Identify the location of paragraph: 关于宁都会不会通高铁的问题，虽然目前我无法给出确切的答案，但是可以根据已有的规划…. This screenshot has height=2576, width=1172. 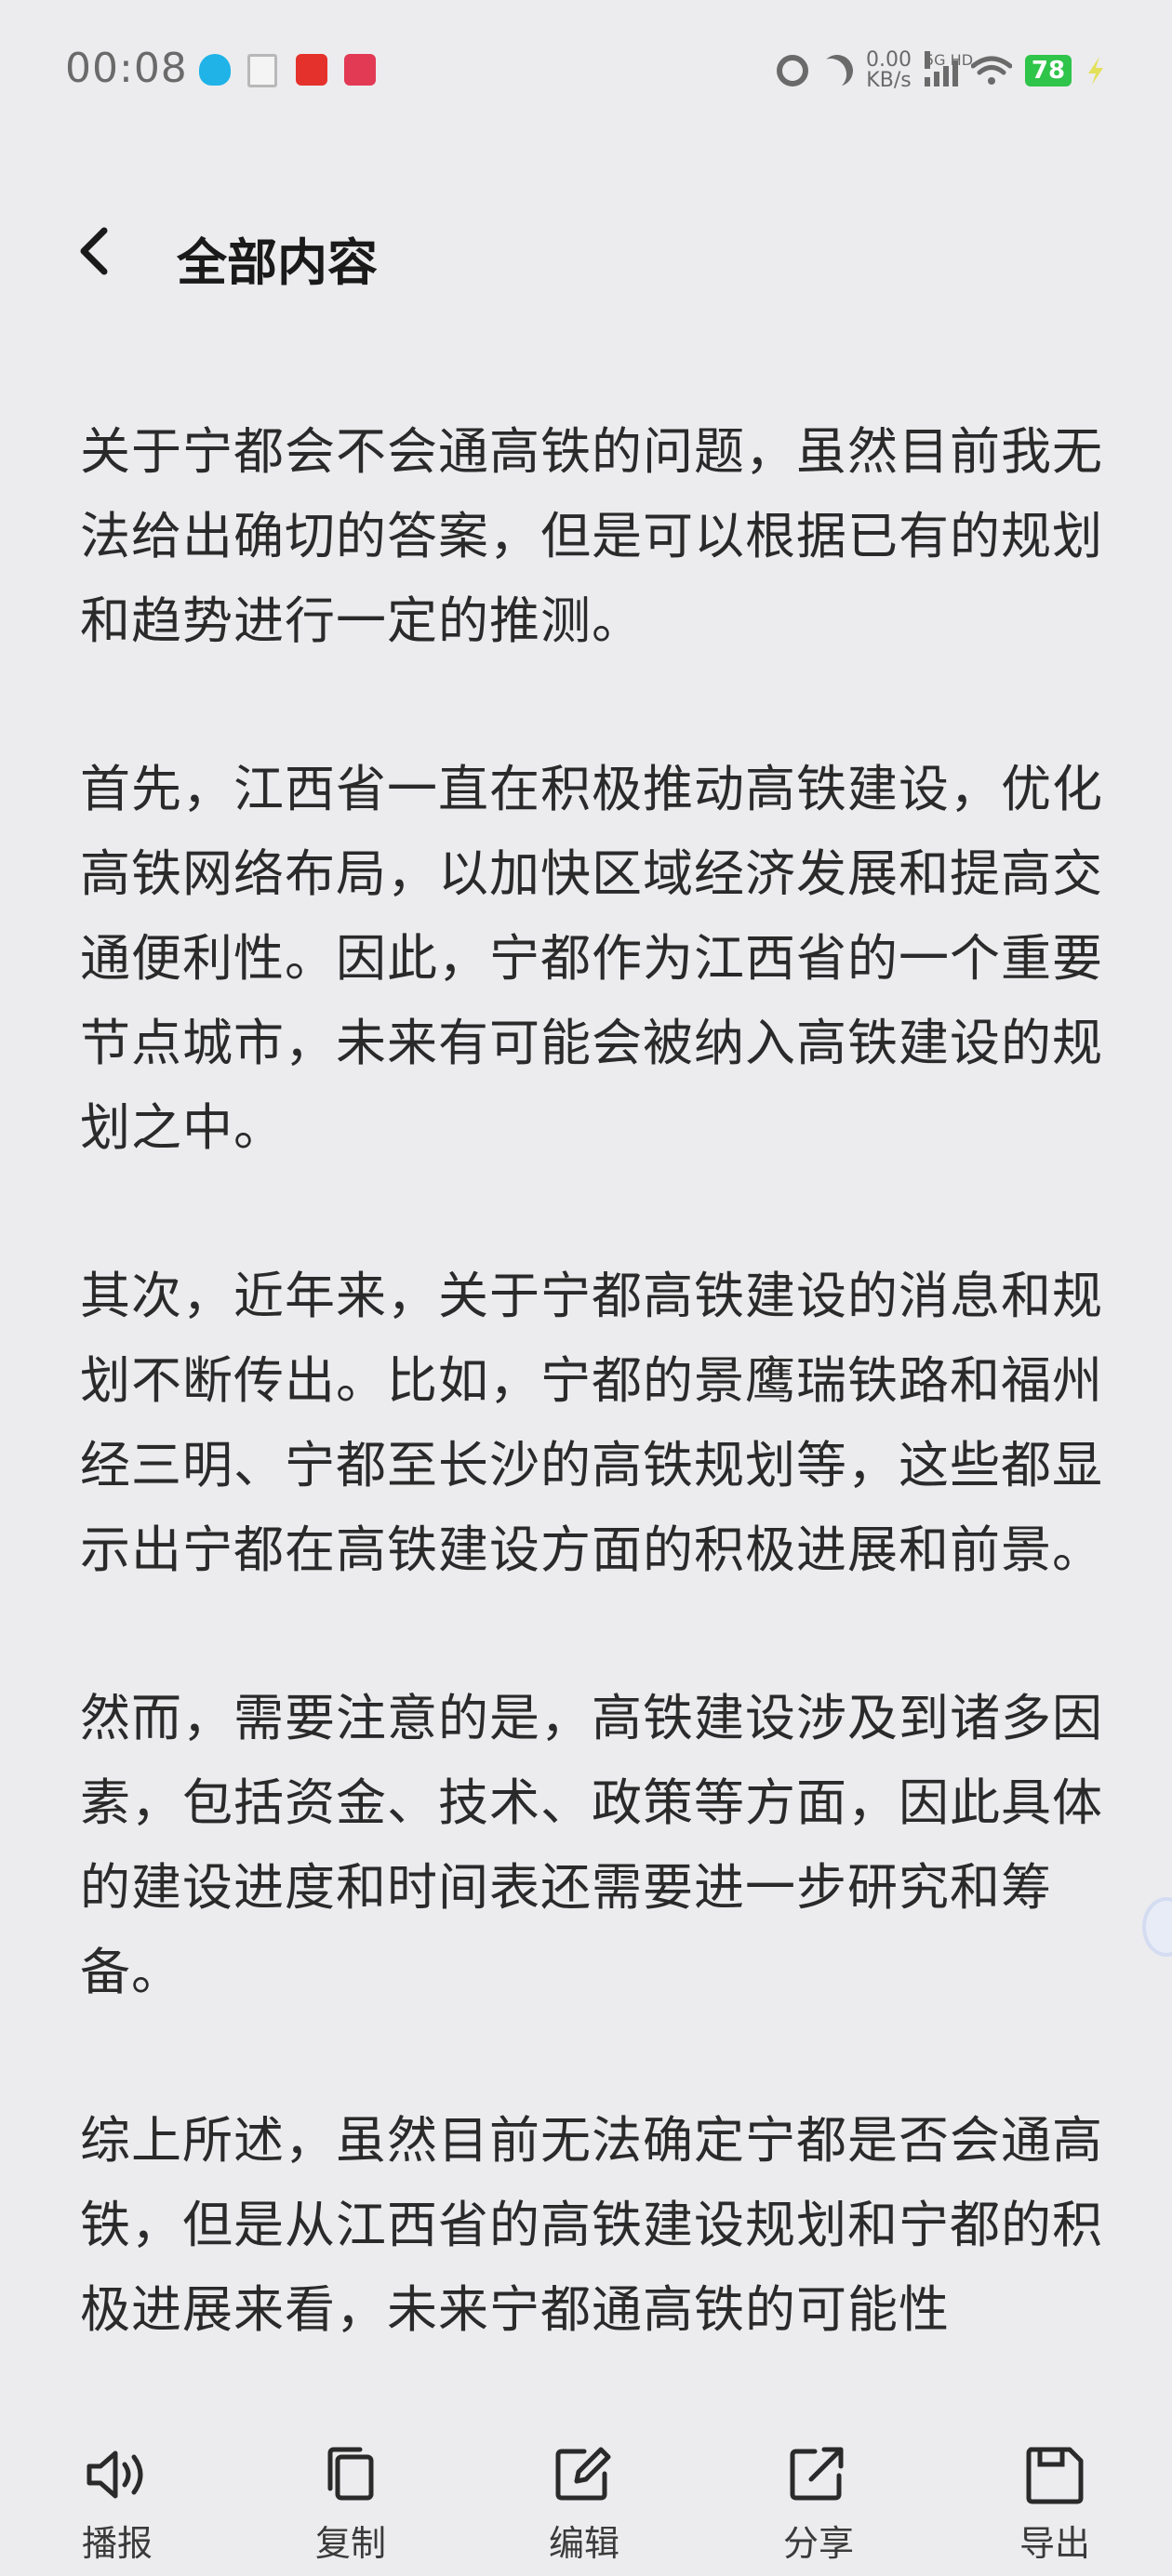
(591, 536).